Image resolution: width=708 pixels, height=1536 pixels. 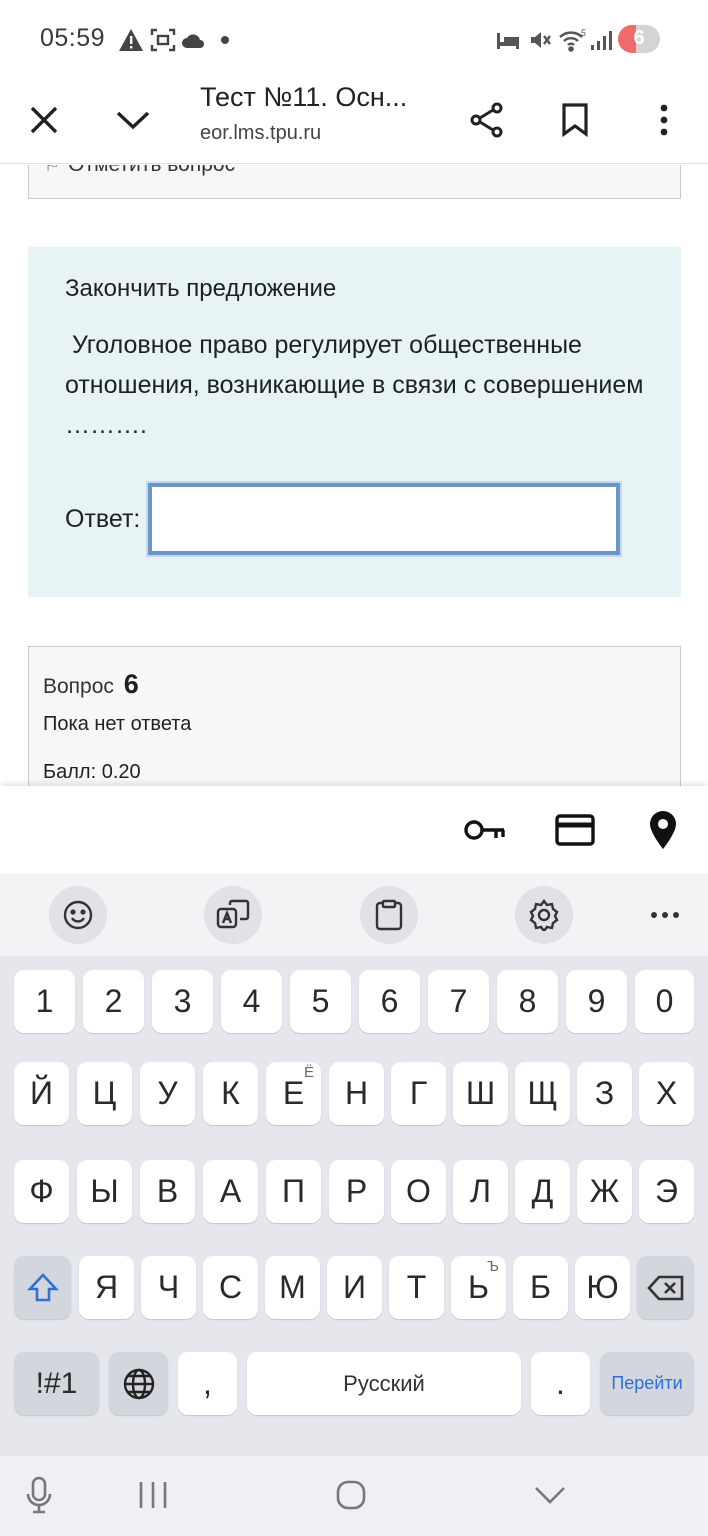 I want to click on sleep-icon, so click(x=508, y=40).